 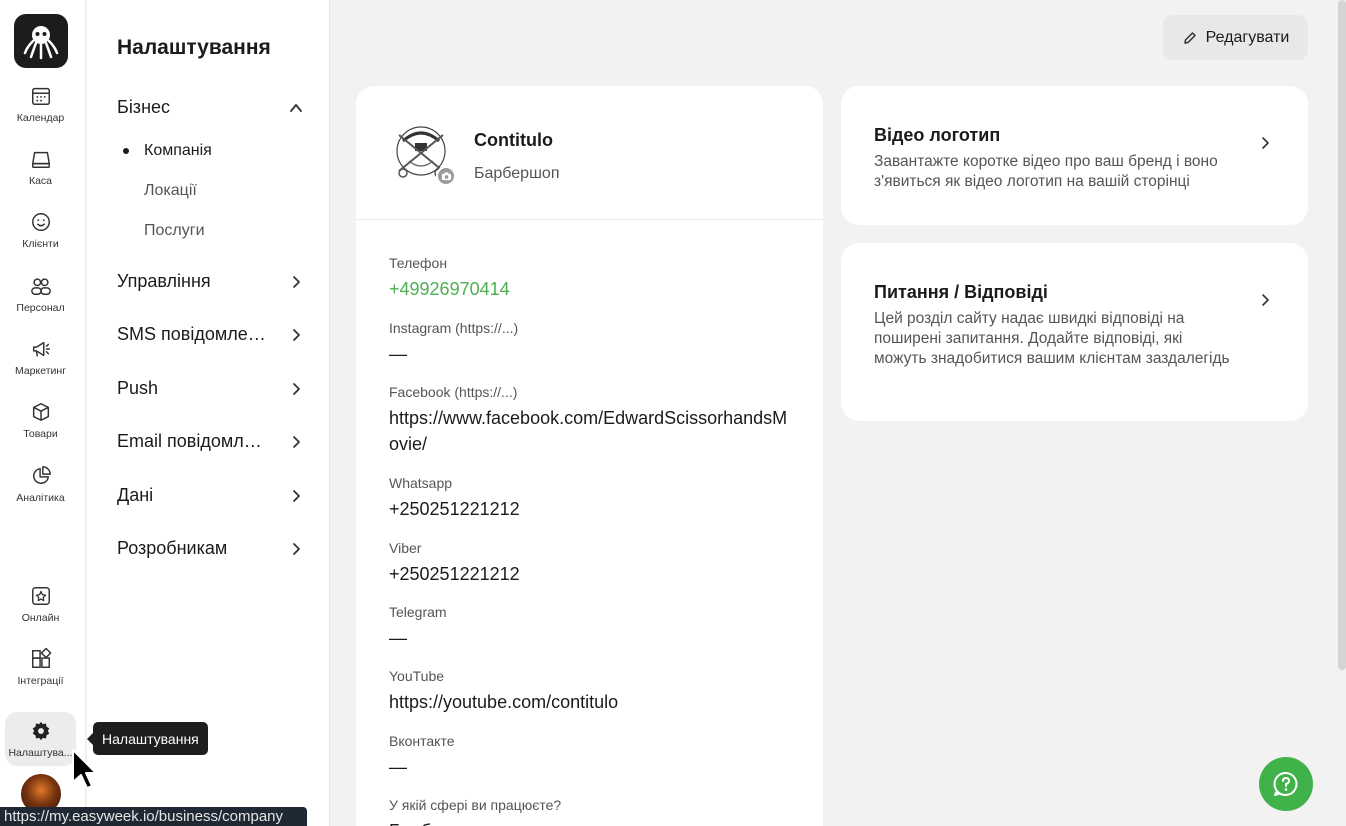 What do you see at coordinates (589, 563) in the screenshot?
I see `field-viber: Viber +250251221212` at bounding box center [589, 563].